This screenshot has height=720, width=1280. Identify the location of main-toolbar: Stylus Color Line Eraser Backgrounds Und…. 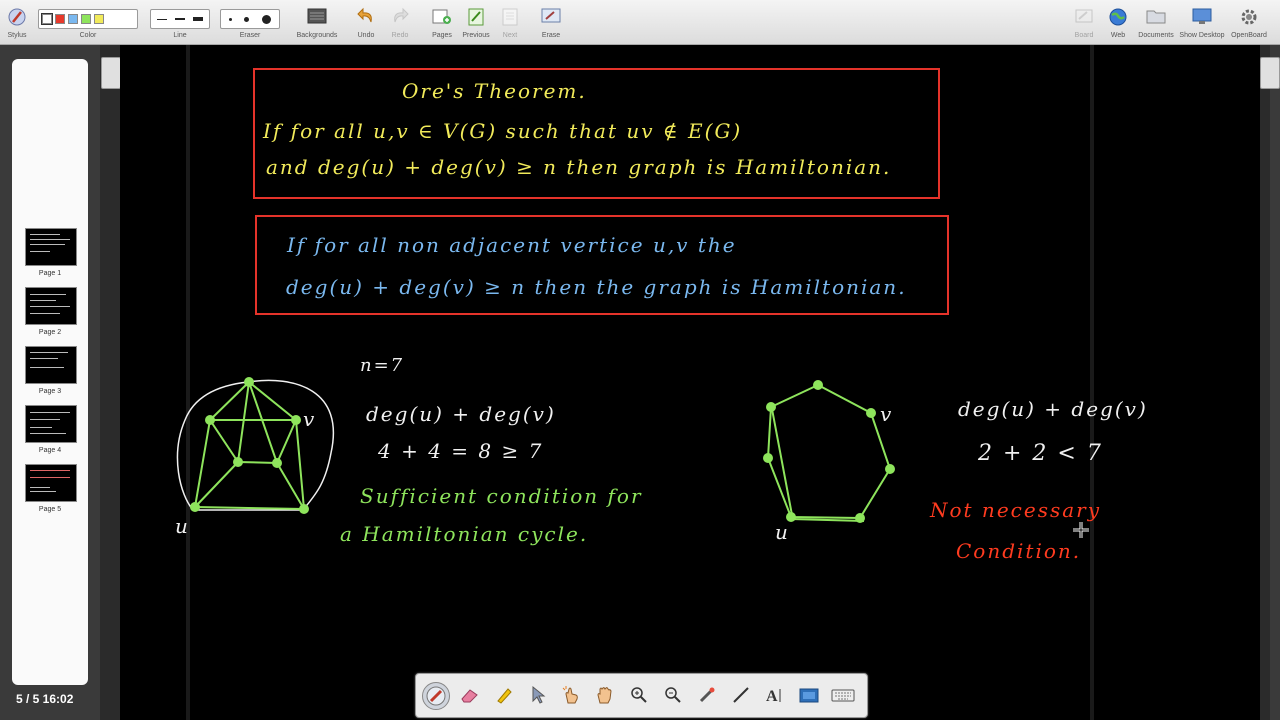
(640, 22).